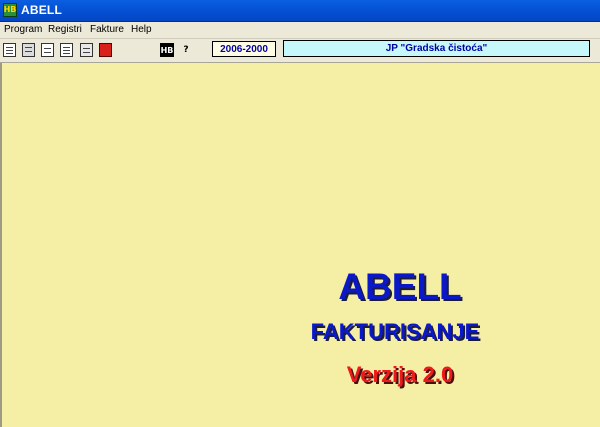 The image size is (600, 427). What do you see at coordinates (141, 29) in the screenshot?
I see `menu-help: Help` at bounding box center [141, 29].